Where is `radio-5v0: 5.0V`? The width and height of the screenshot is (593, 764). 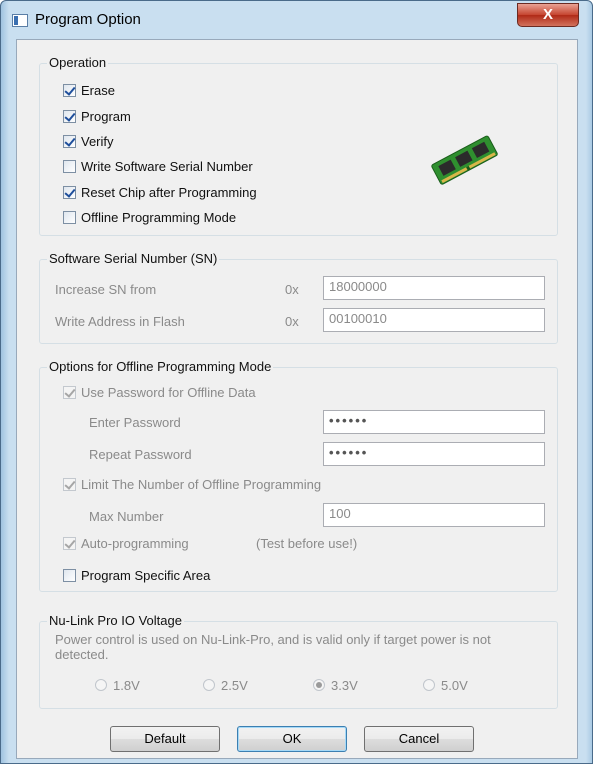
radio-5v0: 5.0V is located at coordinates (445, 685).